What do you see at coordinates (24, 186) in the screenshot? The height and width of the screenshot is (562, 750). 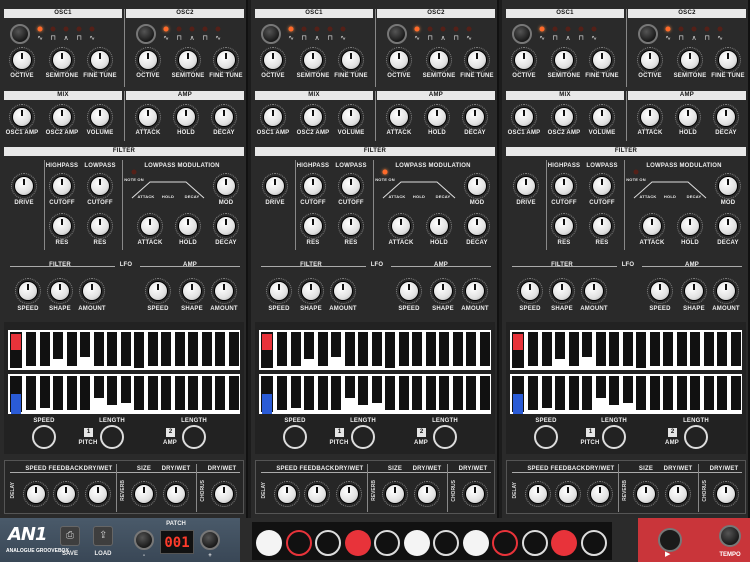 I see `drive-knob` at bounding box center [24, 186].